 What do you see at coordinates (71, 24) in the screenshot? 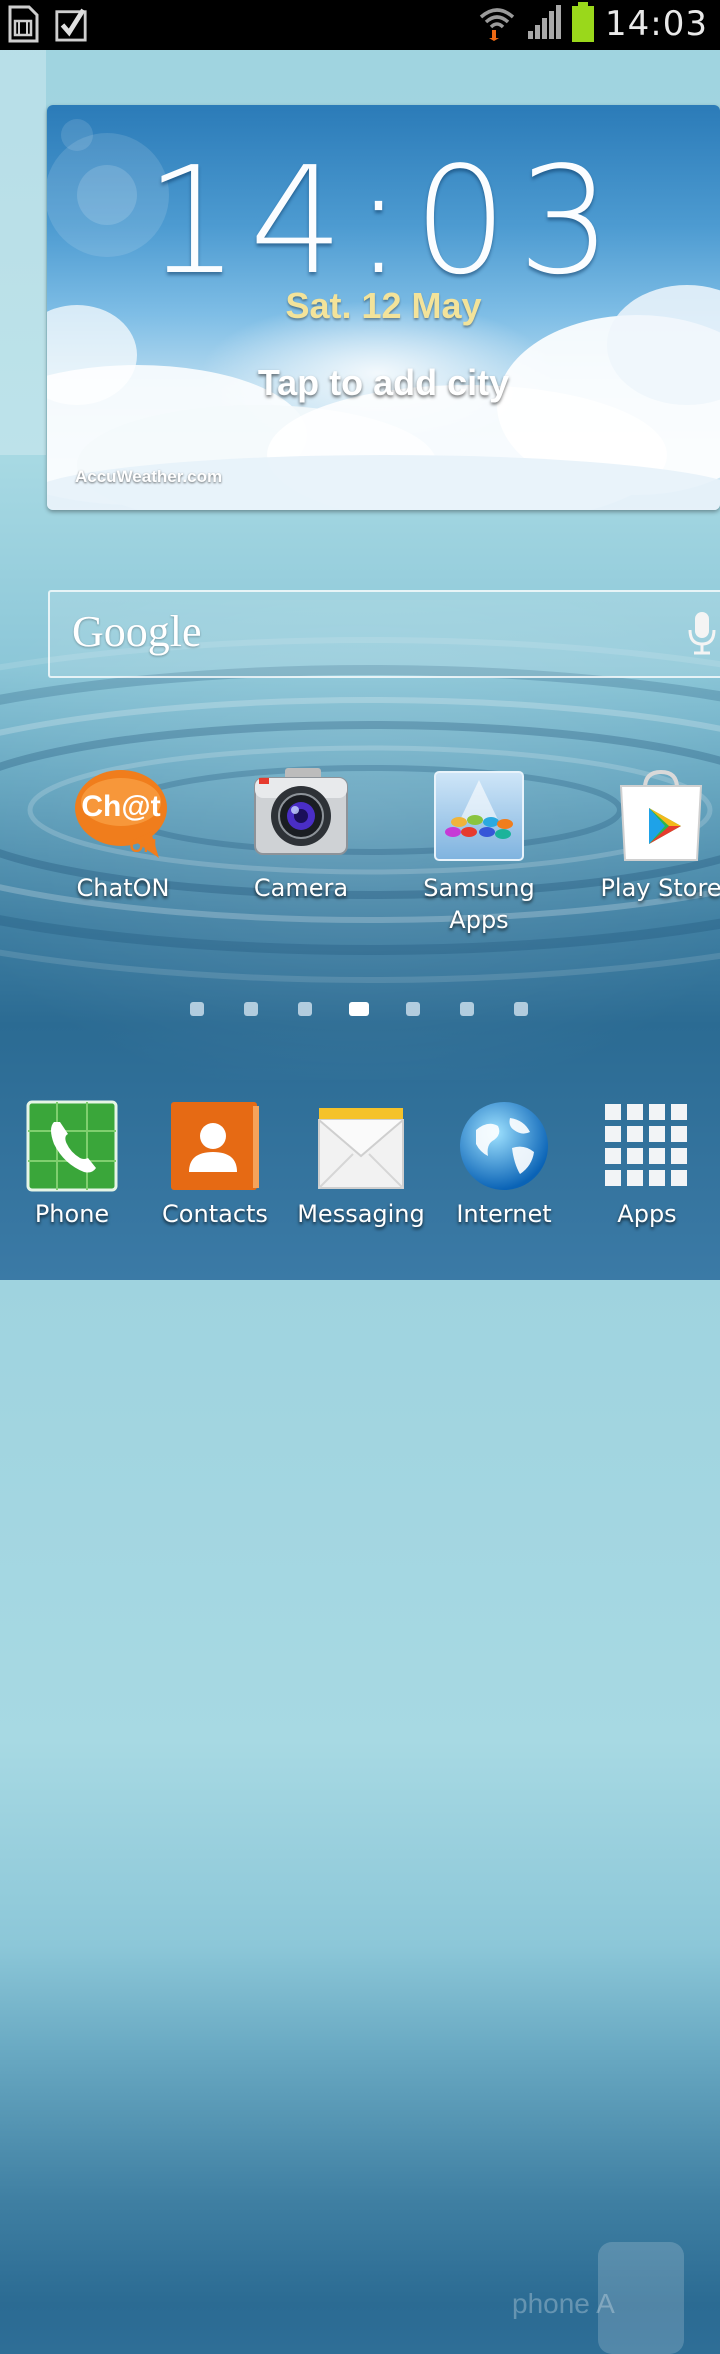
I see `checkbox-icon` at bounding box center [71, 24].